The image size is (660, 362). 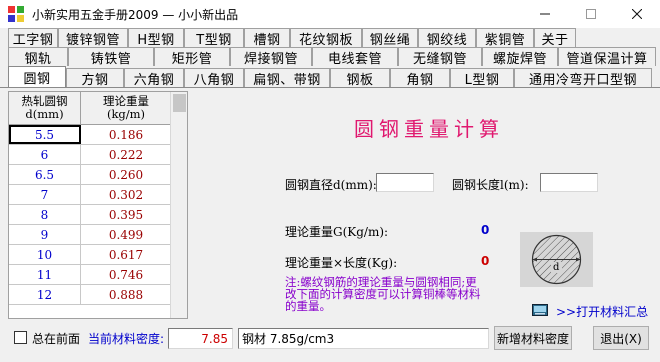 What do you see at coordinates (126, 274) in the screenshot?
I see `cell-weight: 0.746` at bounding box center [126, 274].